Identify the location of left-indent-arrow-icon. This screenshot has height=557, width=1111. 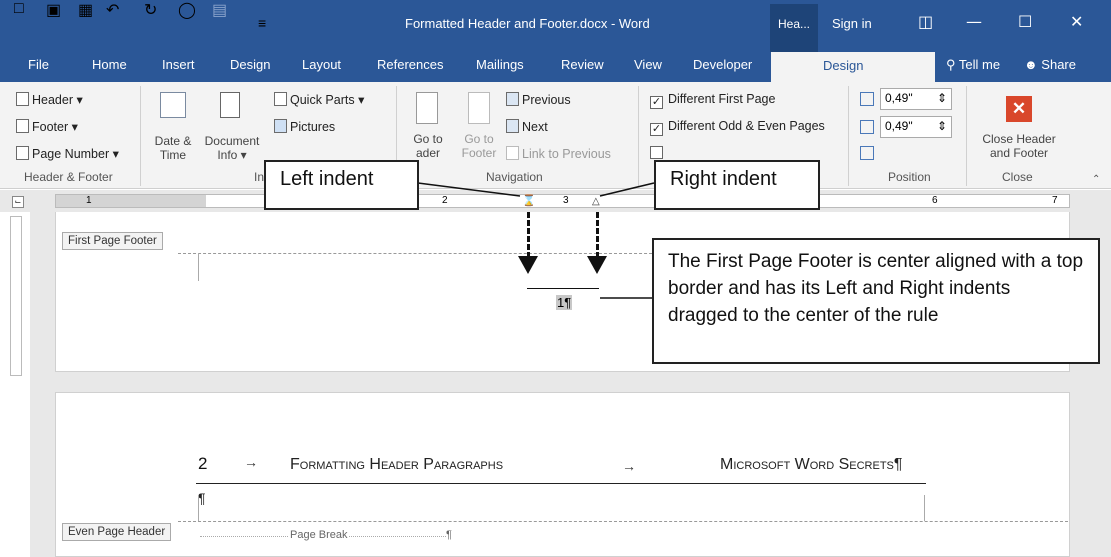
(528, 265).